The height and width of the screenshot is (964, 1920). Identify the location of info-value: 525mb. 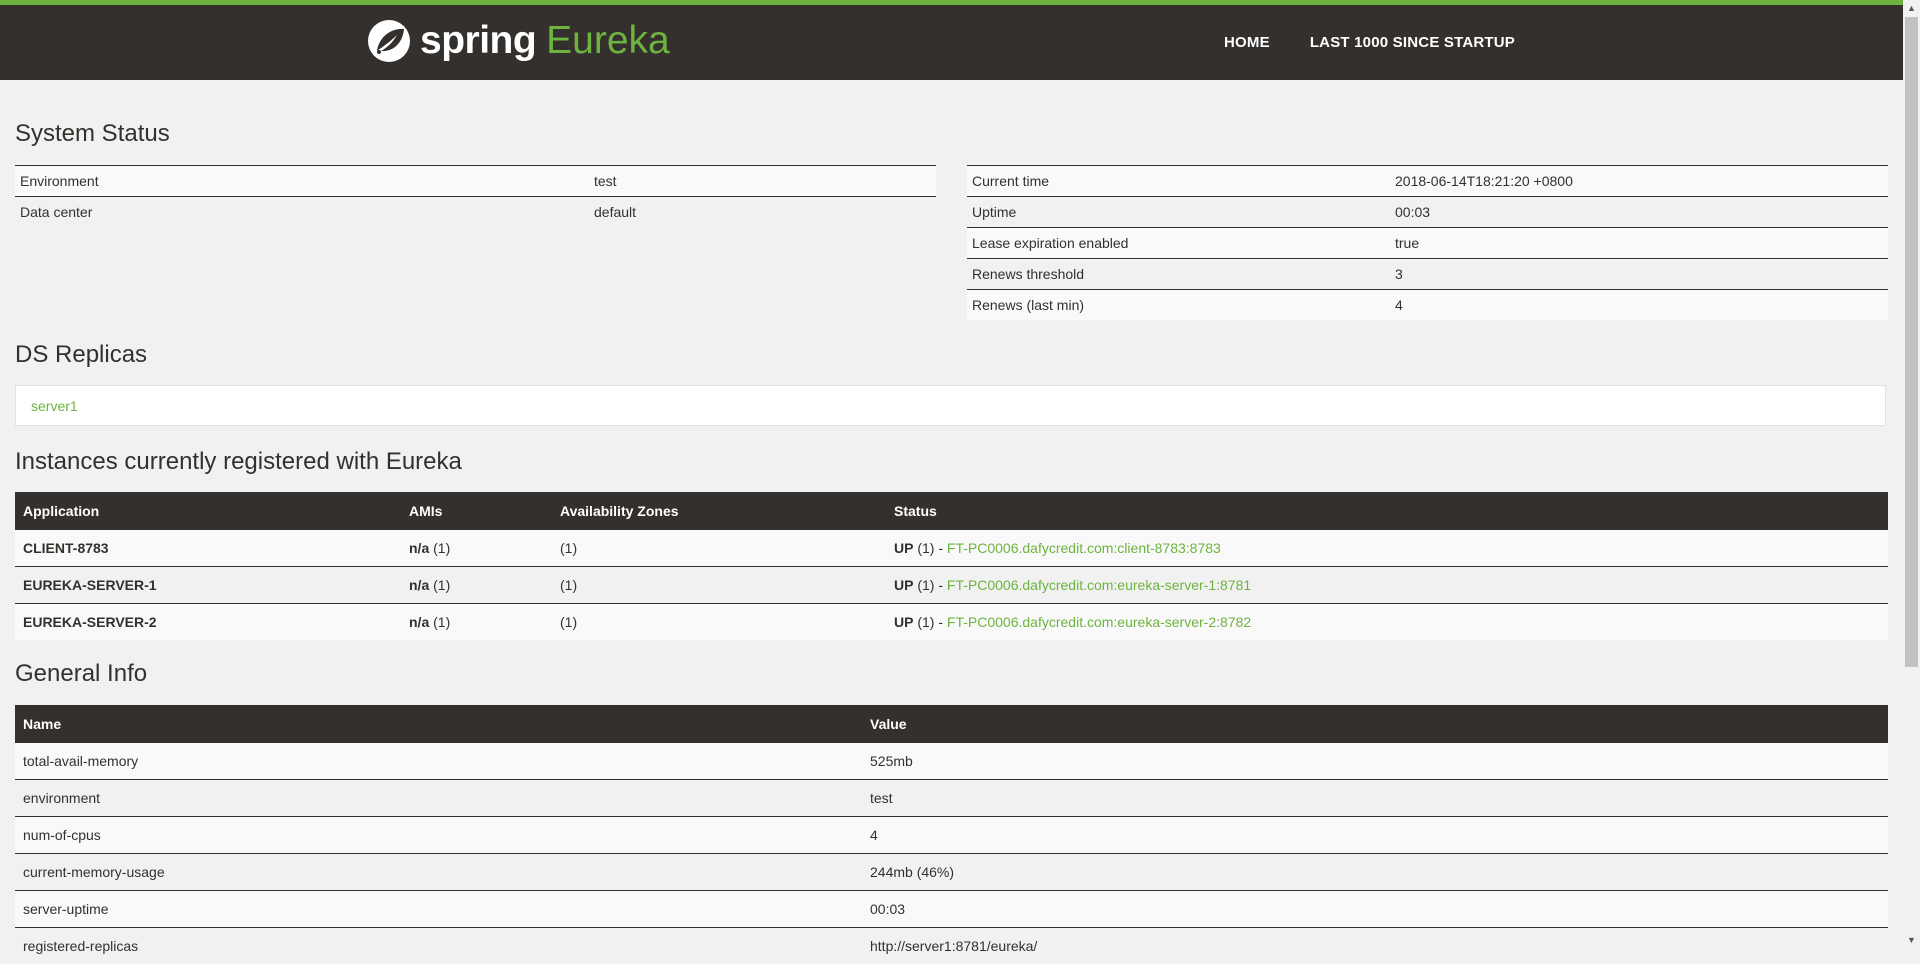
(1375, 761).